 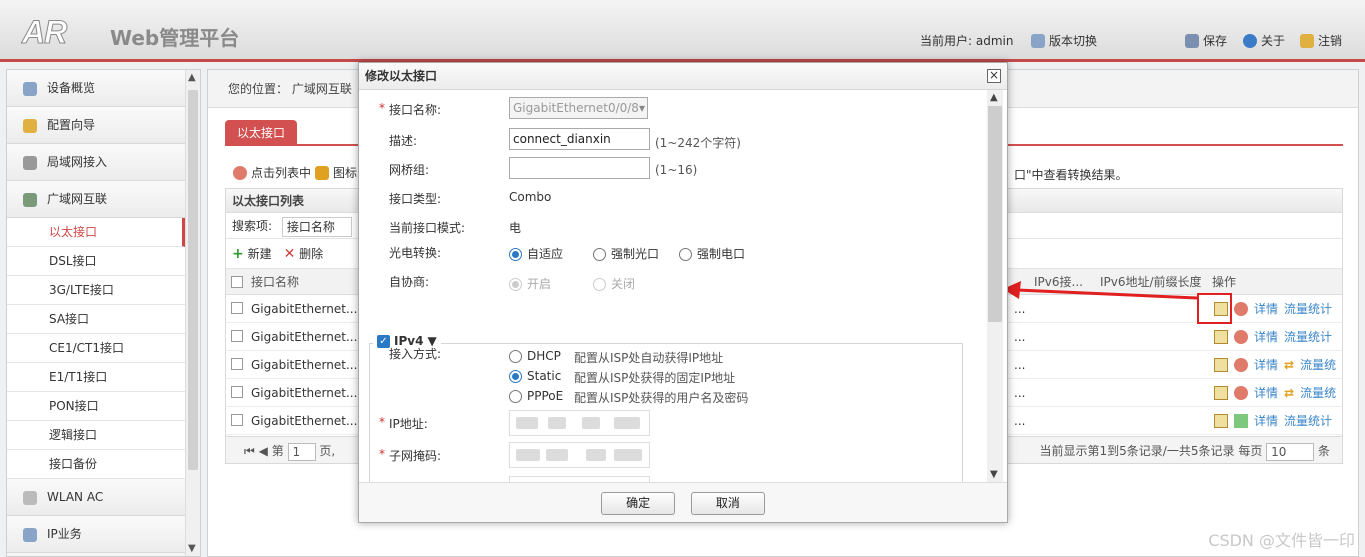 What do you see at coordinates (638, 503) in the screenshot?
I see `ok-button: 确定` at bounding box center [638, 503].